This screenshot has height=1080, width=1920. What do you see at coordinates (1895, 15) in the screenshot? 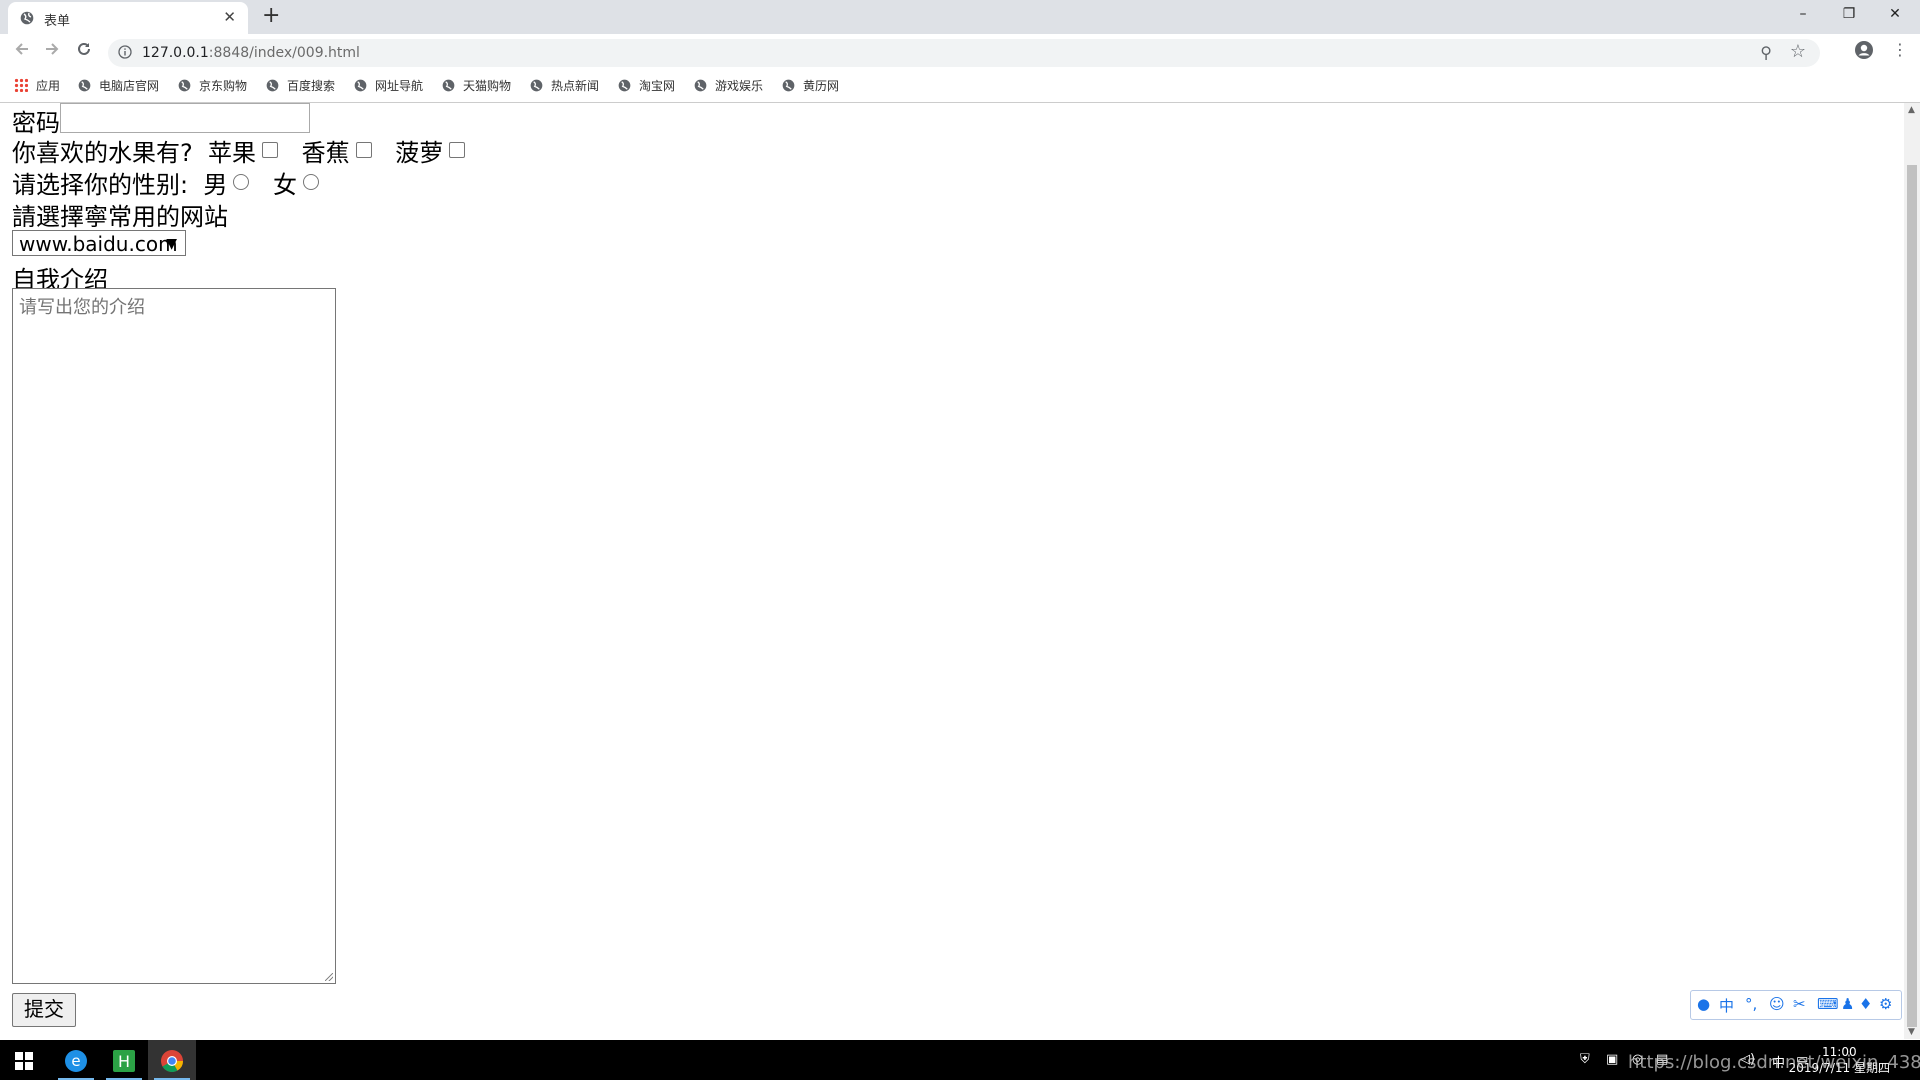
I see `close-window-button: ✕` at bounding box center [1895, 15].